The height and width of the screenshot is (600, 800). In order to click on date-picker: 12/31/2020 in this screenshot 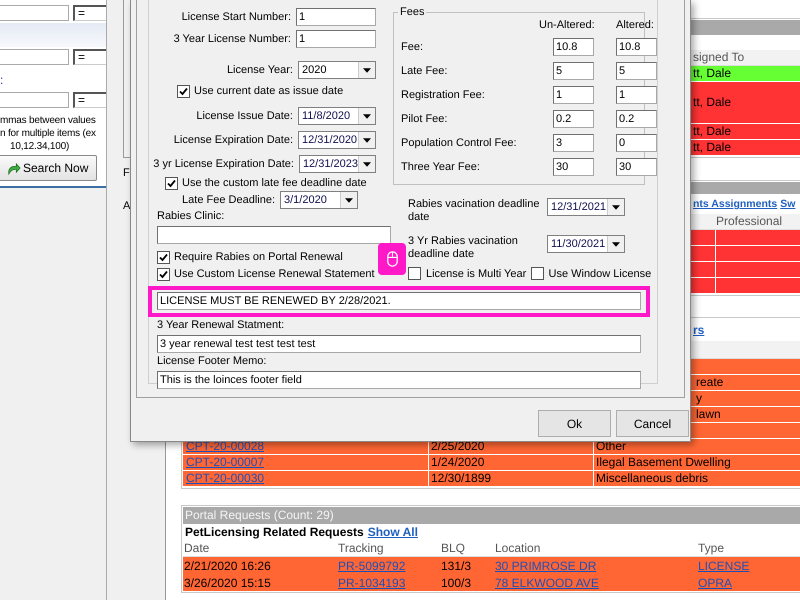, I will do `click(337, 140)`.